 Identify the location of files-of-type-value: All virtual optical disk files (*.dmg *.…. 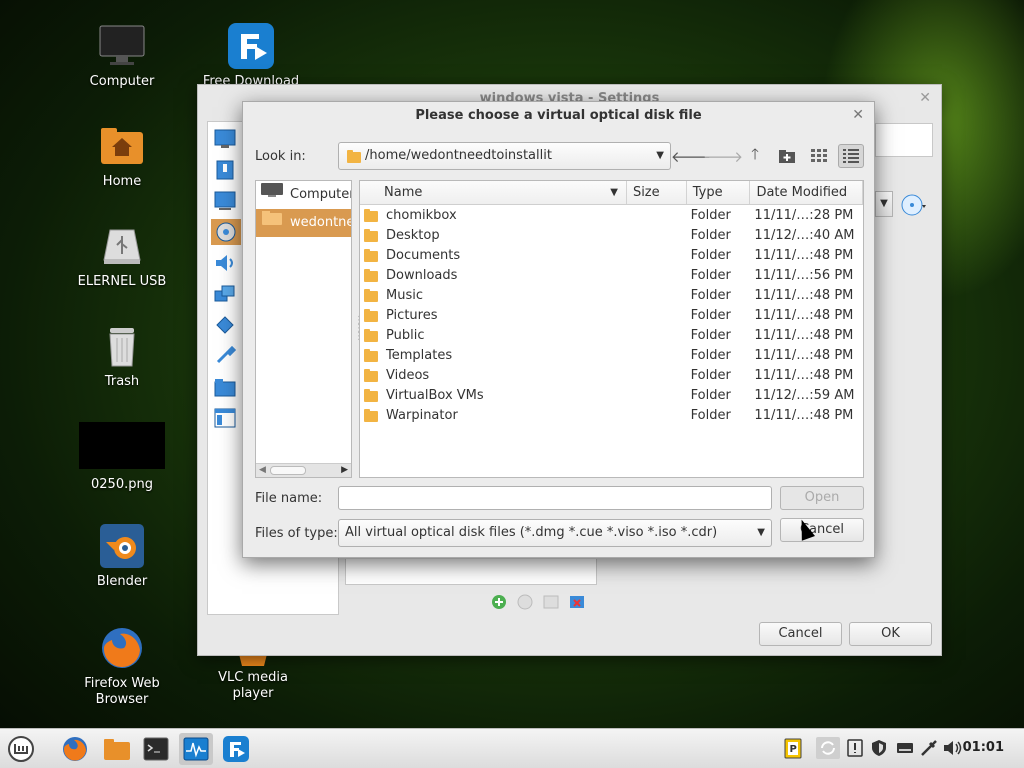
(531, 532).